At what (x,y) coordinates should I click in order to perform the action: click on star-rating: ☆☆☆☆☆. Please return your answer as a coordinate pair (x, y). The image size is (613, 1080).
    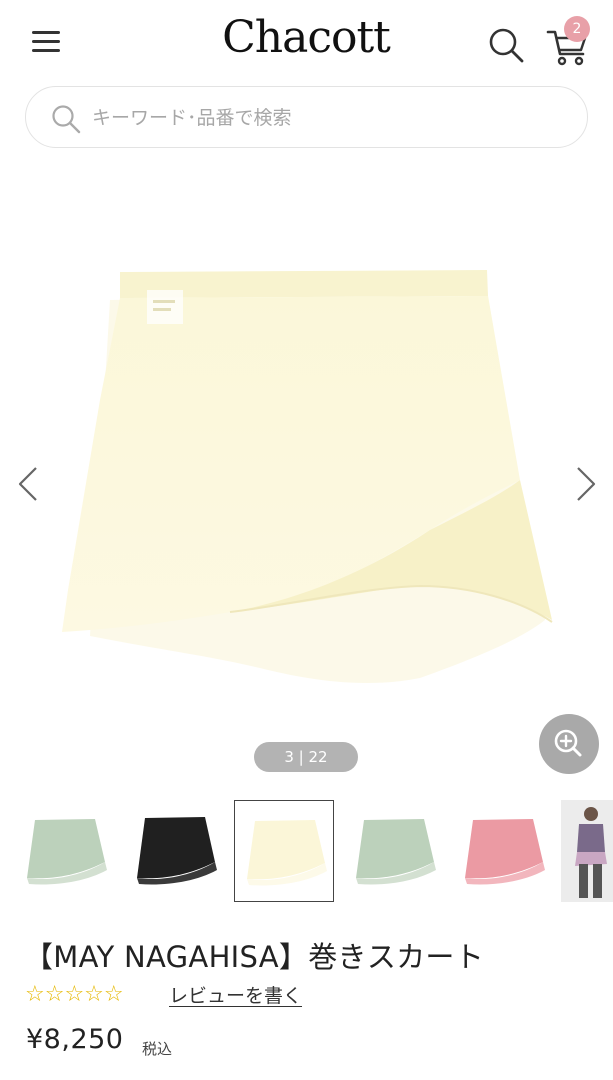
    Looking at the image, I should click on (74, 994).